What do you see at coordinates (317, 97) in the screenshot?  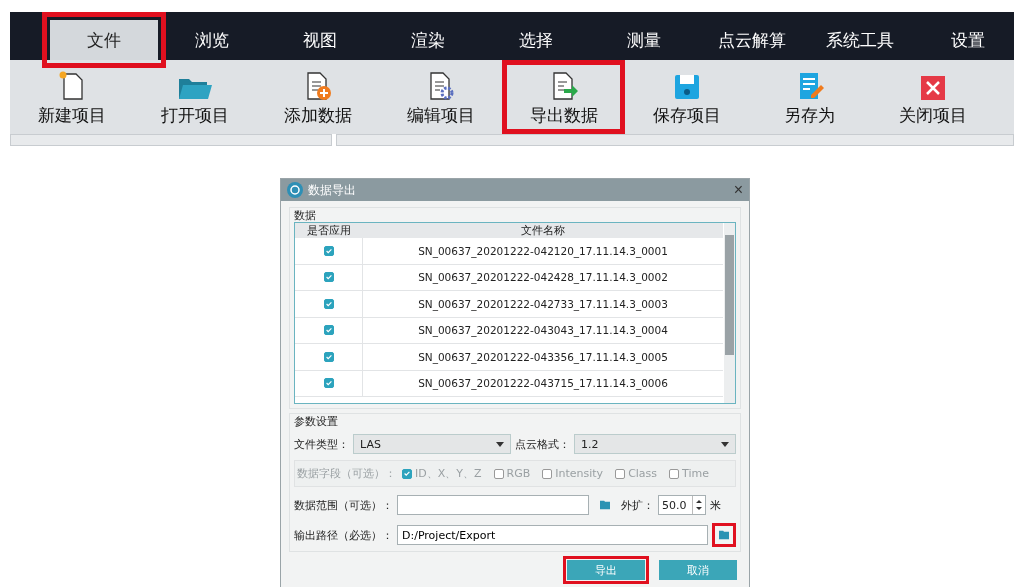 I see `toolbar-button: 添加数据` at bounding box center [317, 97].